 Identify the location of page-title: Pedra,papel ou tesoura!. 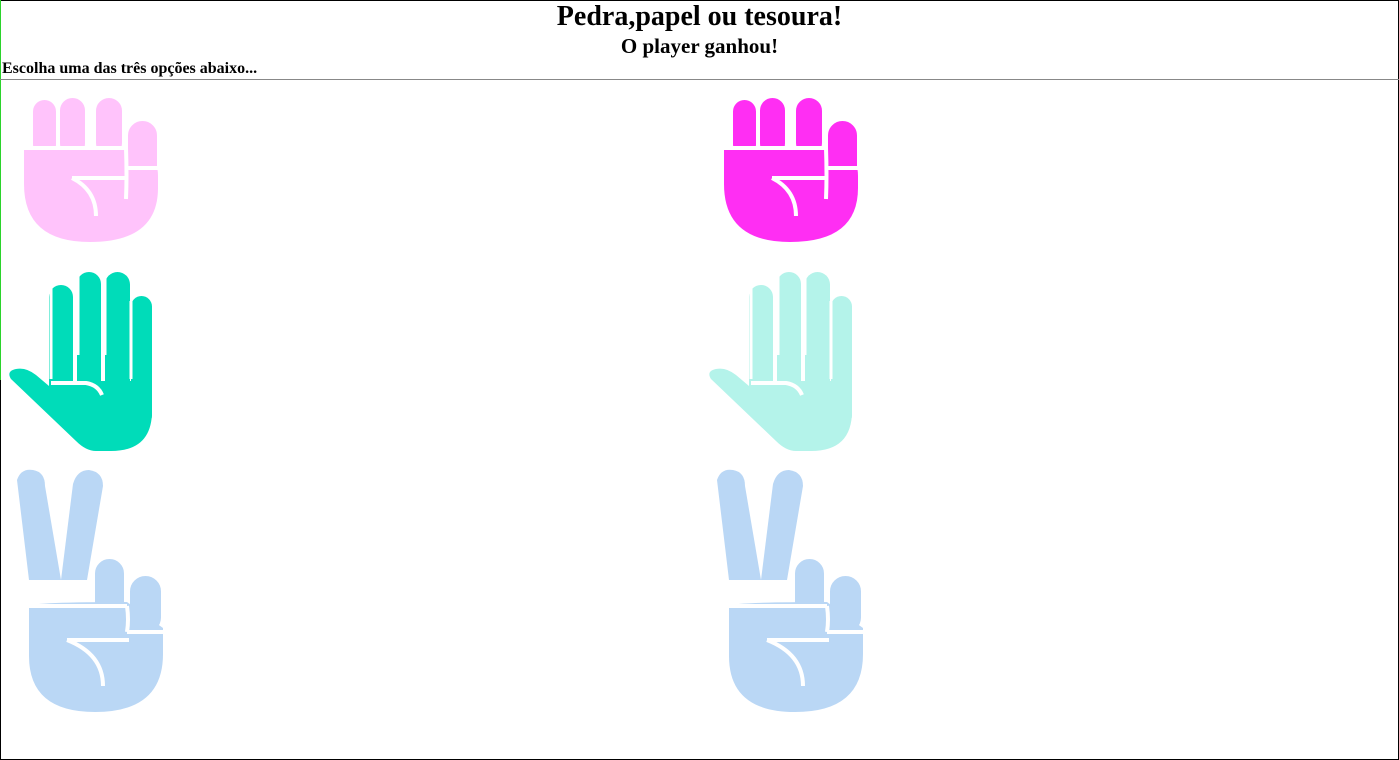
(699, 16).